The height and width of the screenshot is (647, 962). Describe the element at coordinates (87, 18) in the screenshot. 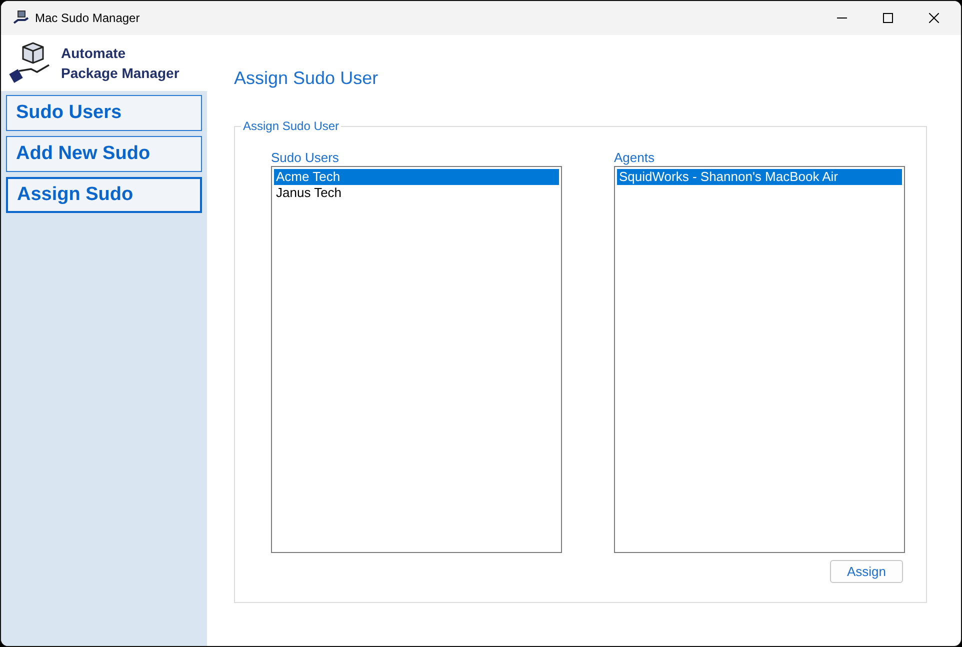

I see `window-title: Mac Sudo Manager` at that location.